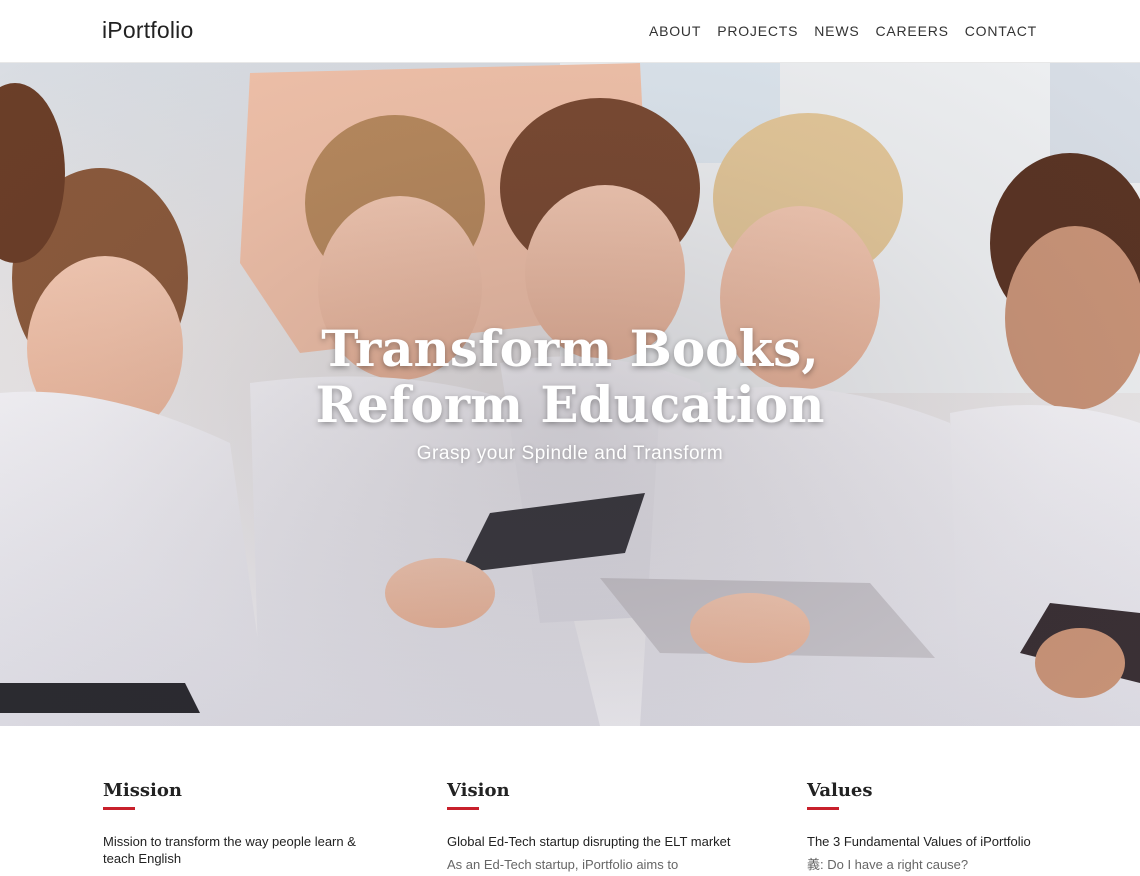 The height and width of the screenshot is (876, 1140). What do you see at coordinates (119, 808) in the screenshot?
I see `mission-accent-rule` at bounding box center [119, 808].